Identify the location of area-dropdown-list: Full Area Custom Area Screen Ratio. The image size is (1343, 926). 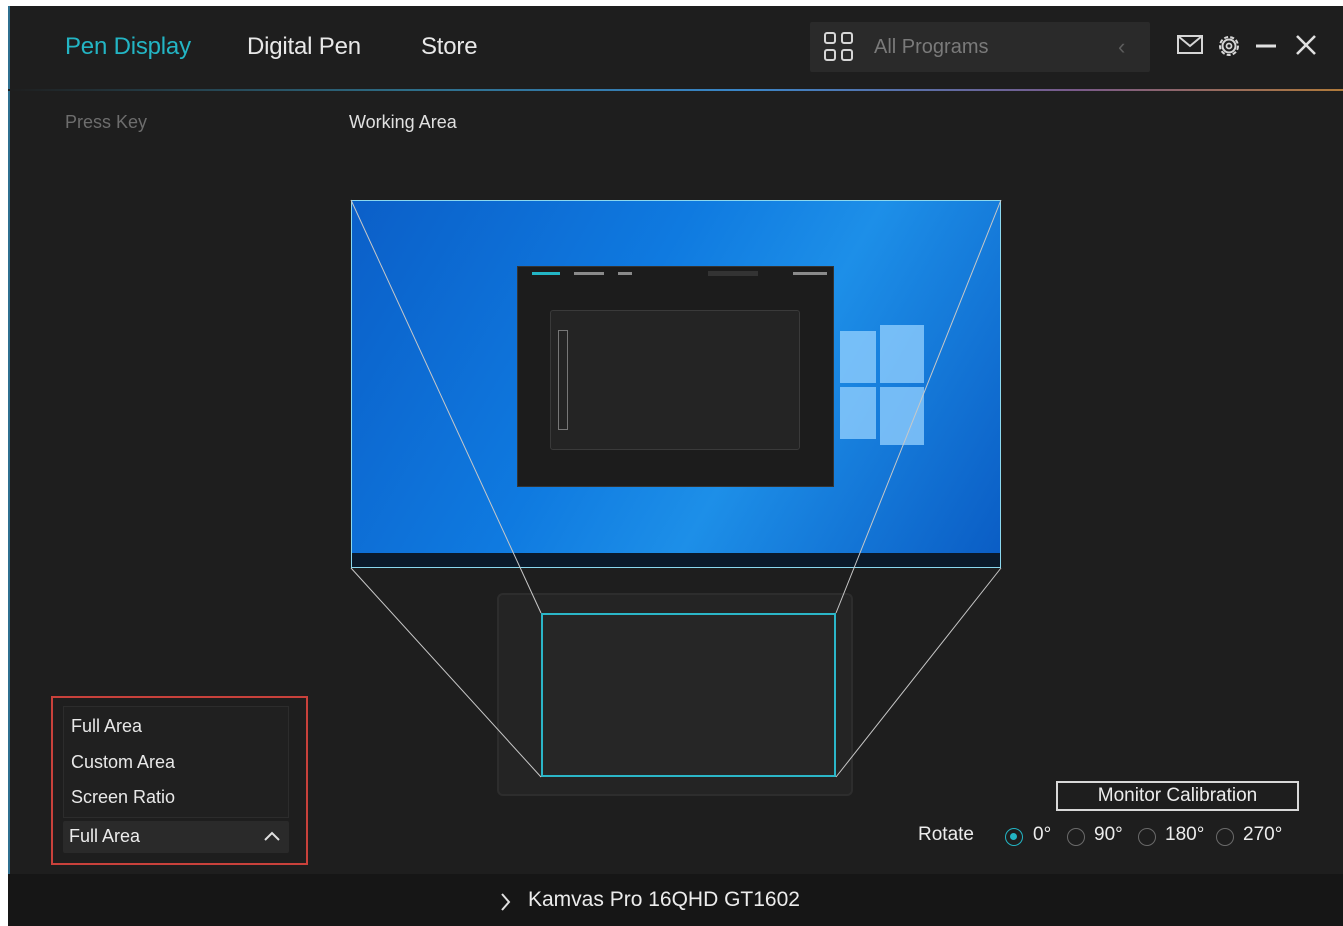
(176, 762).